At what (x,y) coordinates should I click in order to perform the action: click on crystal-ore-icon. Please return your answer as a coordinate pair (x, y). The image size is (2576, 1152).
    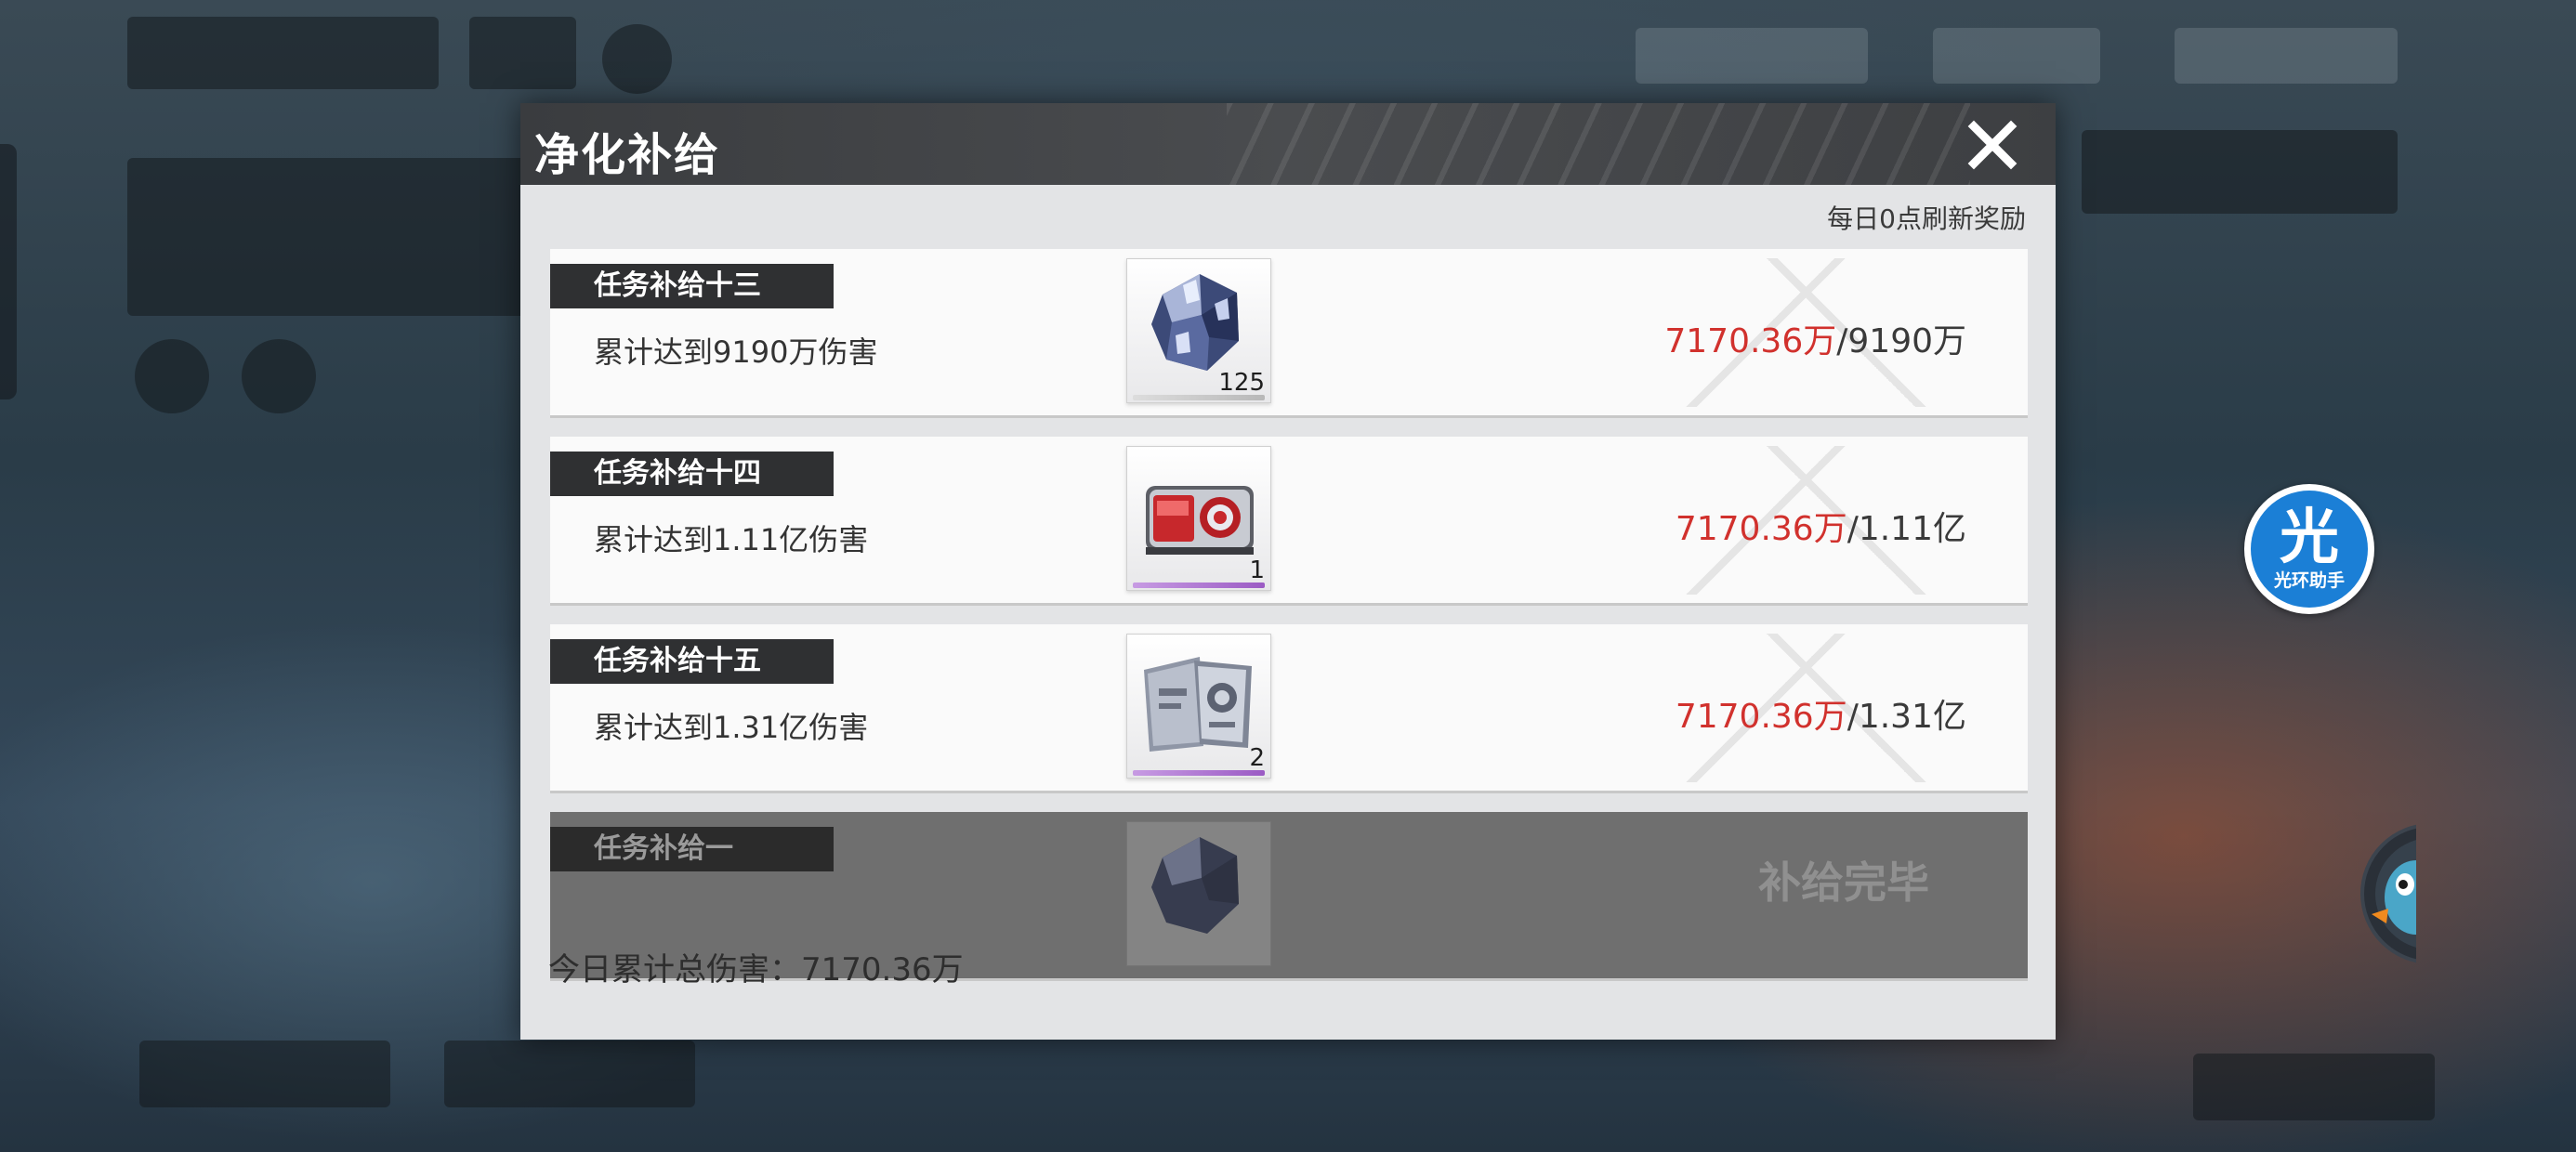
    Looking at the image, I should click on (1195, 885).